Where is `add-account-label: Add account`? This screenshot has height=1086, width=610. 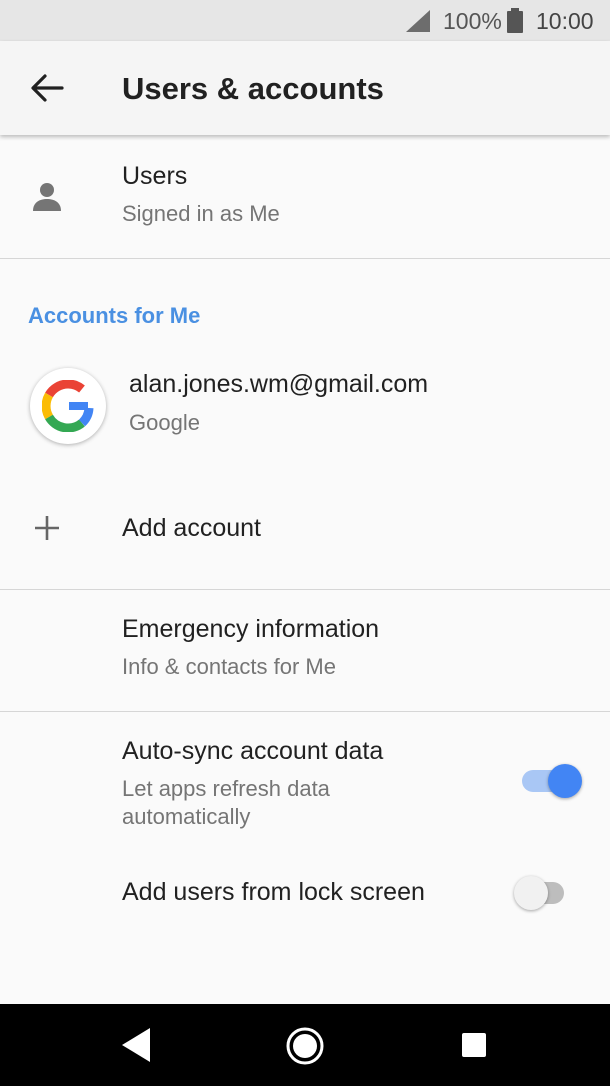
add-account-label: Add account is located at coordinates (191, 528).